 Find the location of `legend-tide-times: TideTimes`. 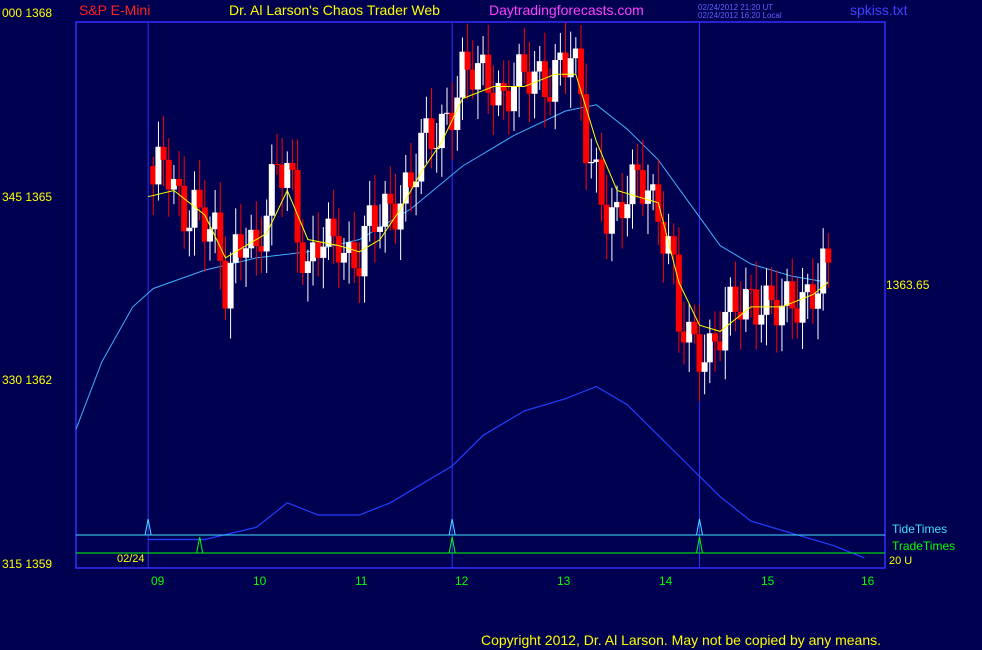

legend-tide-times: TideTimes is located at coordinates (920, 529).